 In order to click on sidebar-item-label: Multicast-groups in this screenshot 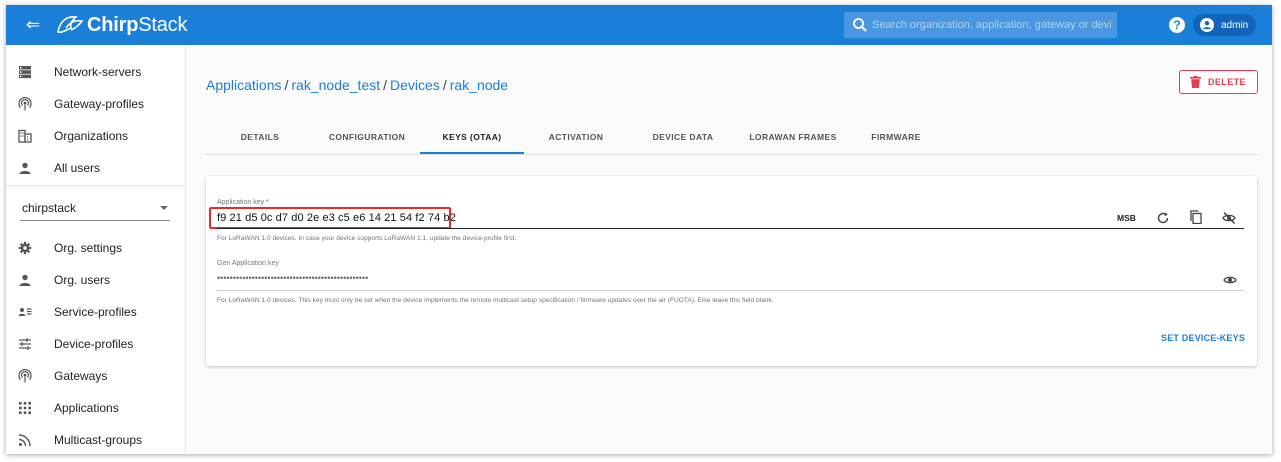, I will do `click(98, 440)`.